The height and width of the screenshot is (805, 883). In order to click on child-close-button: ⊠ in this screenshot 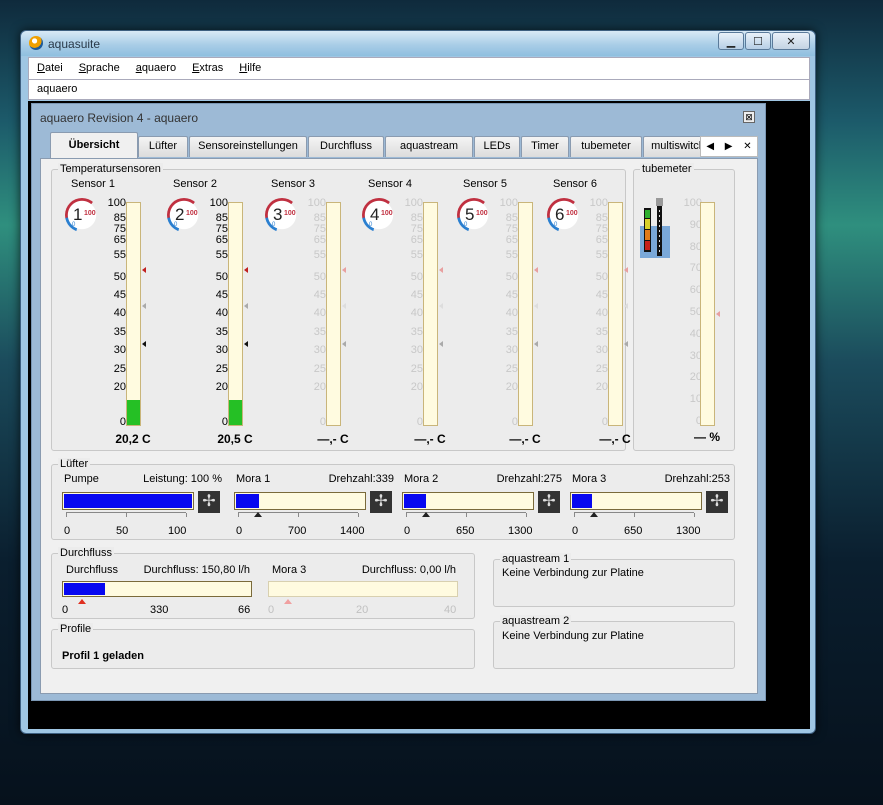, I will do `click(749, 117)`.